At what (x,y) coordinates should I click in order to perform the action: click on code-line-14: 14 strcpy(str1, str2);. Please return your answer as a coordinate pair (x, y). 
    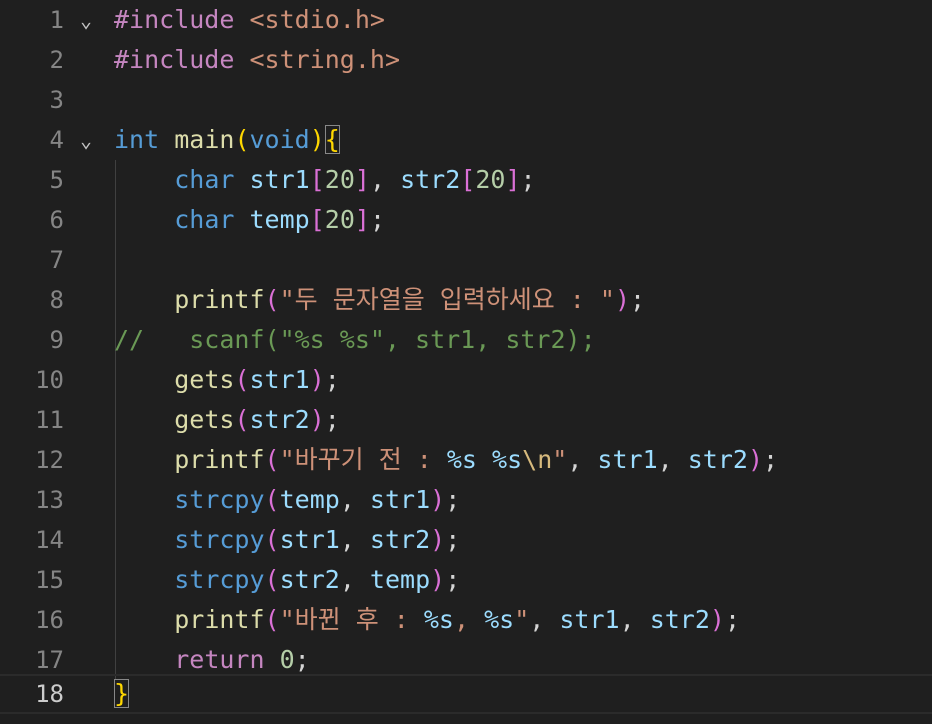
    Looking at the image, I should click on (466, 540).